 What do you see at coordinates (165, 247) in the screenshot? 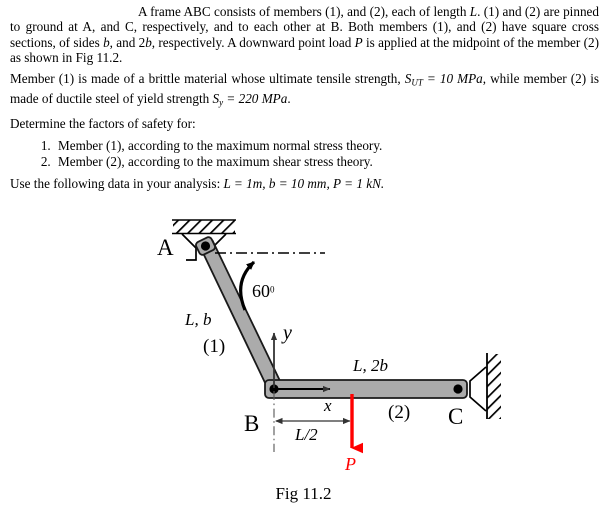
I see `label-point-a: A` at bounding box center [165, 247].